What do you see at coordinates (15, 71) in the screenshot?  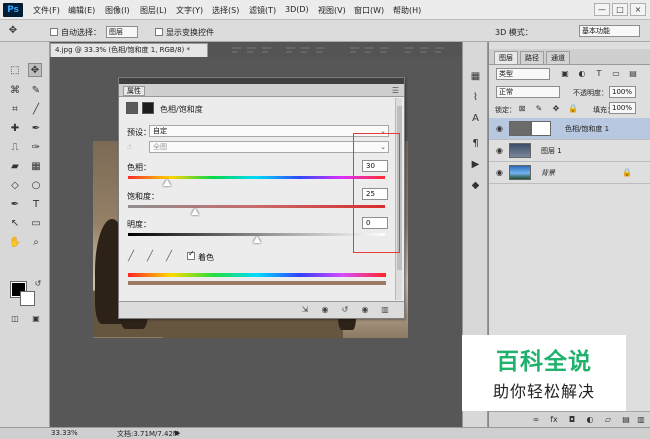 I see `marquee-tool-icon: ⬚` at bounding box center [15, 71].